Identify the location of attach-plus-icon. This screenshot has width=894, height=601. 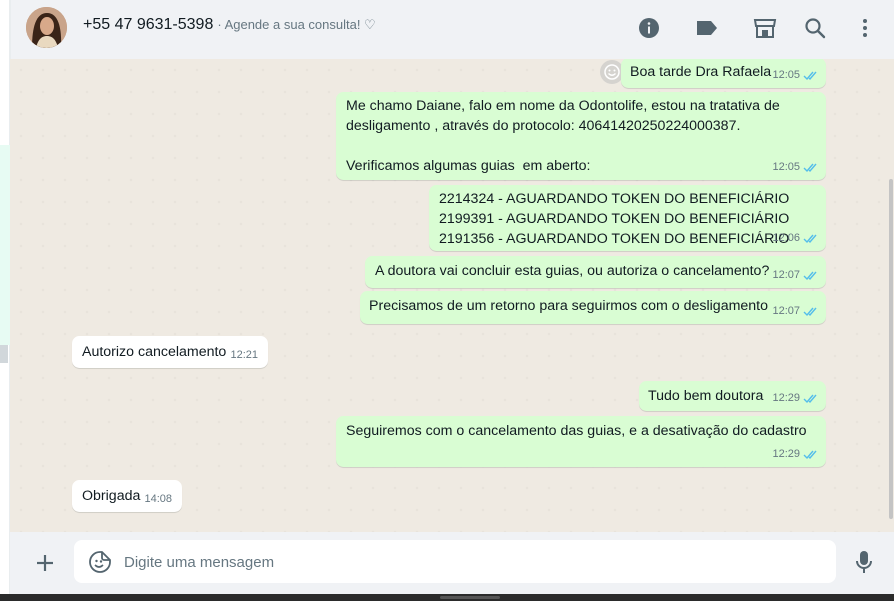
(45, 563).